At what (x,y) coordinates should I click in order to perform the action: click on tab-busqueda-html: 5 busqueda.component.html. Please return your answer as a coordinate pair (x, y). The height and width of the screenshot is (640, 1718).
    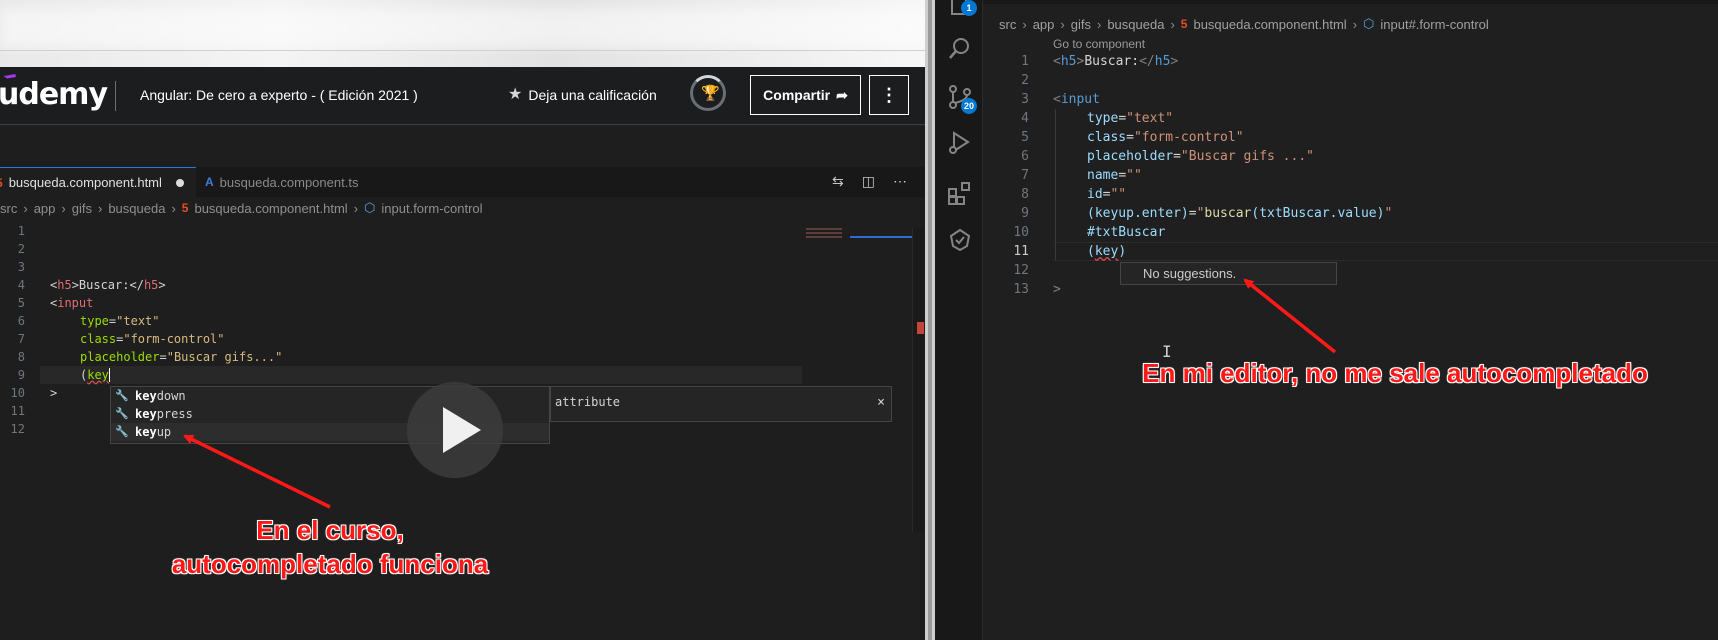
    Looking at the image, I should click on (98, 182).